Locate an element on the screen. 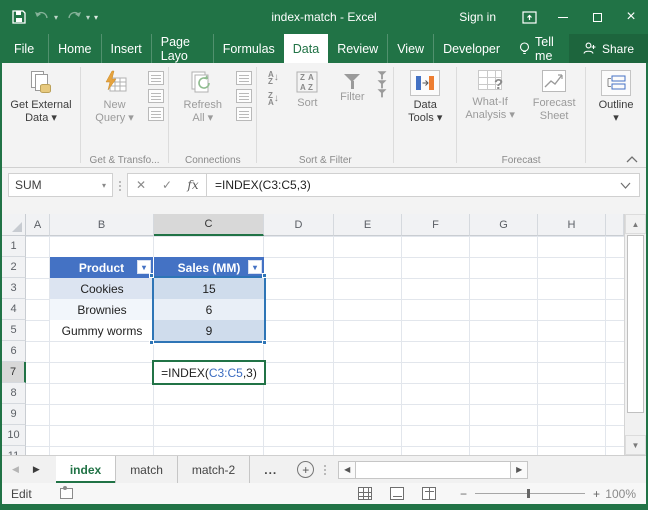 The image size is (648, 510). page-break-view-icon is located at coordinates (428, 493).